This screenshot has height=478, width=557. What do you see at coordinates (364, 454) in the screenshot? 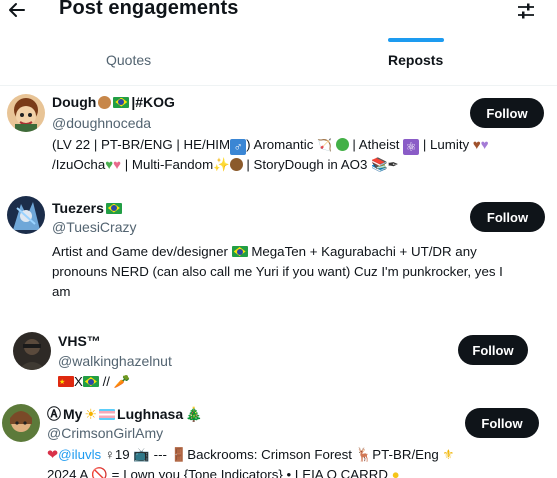
I see `deer-icon: 🦌` at bounding box center [364, 454].